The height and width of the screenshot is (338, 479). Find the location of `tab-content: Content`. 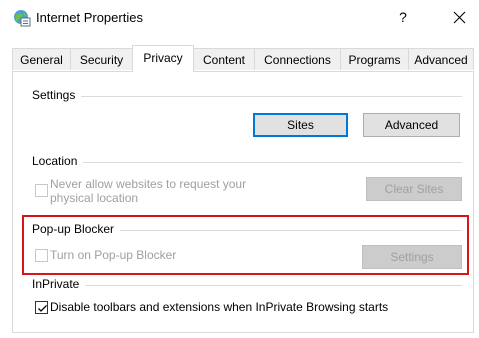

tab-content: Content is located at coordinates (224, 59).